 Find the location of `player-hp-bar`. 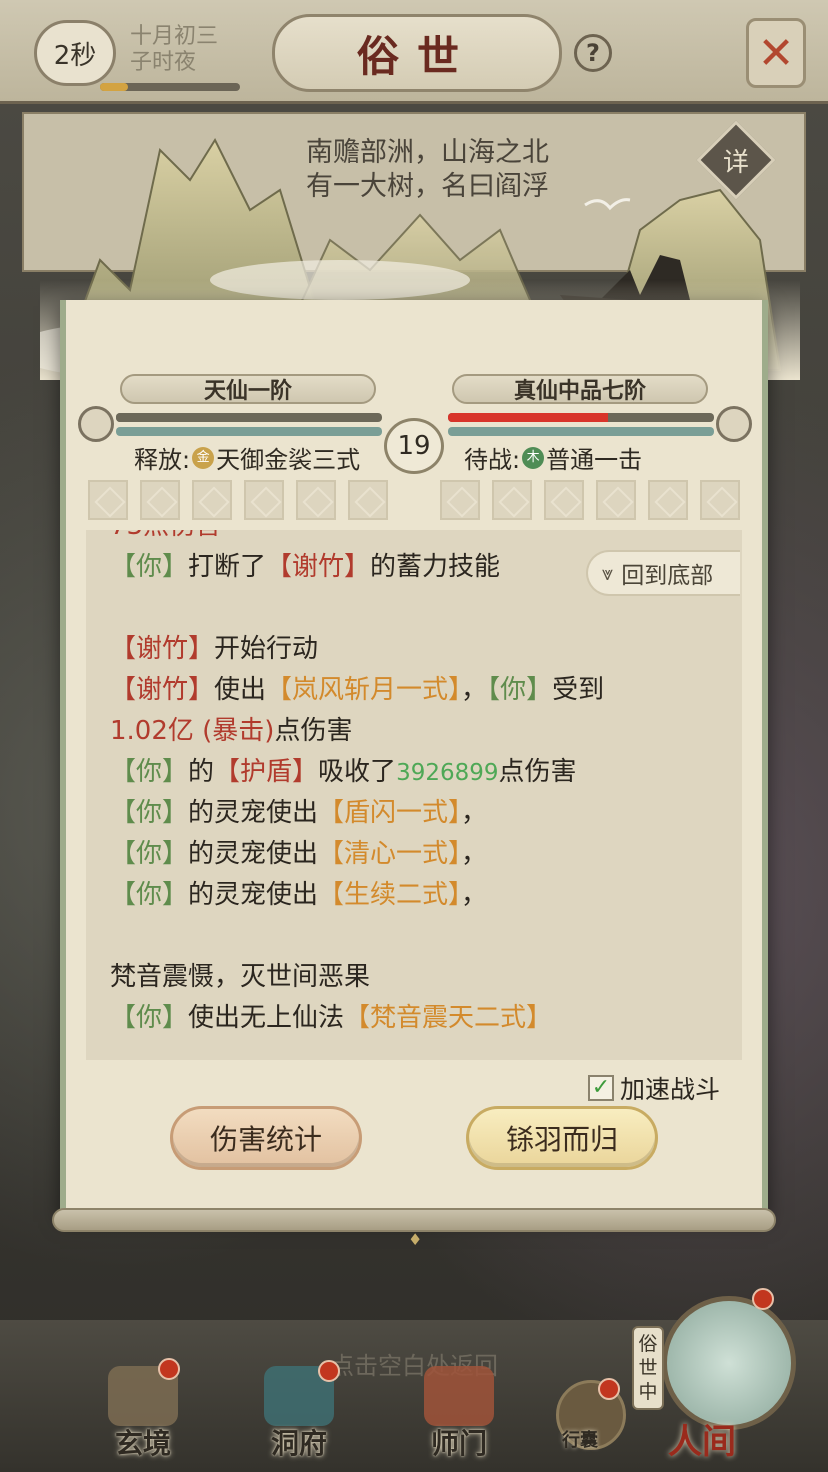

player-hp-bar is located at coordinates (249, 417).